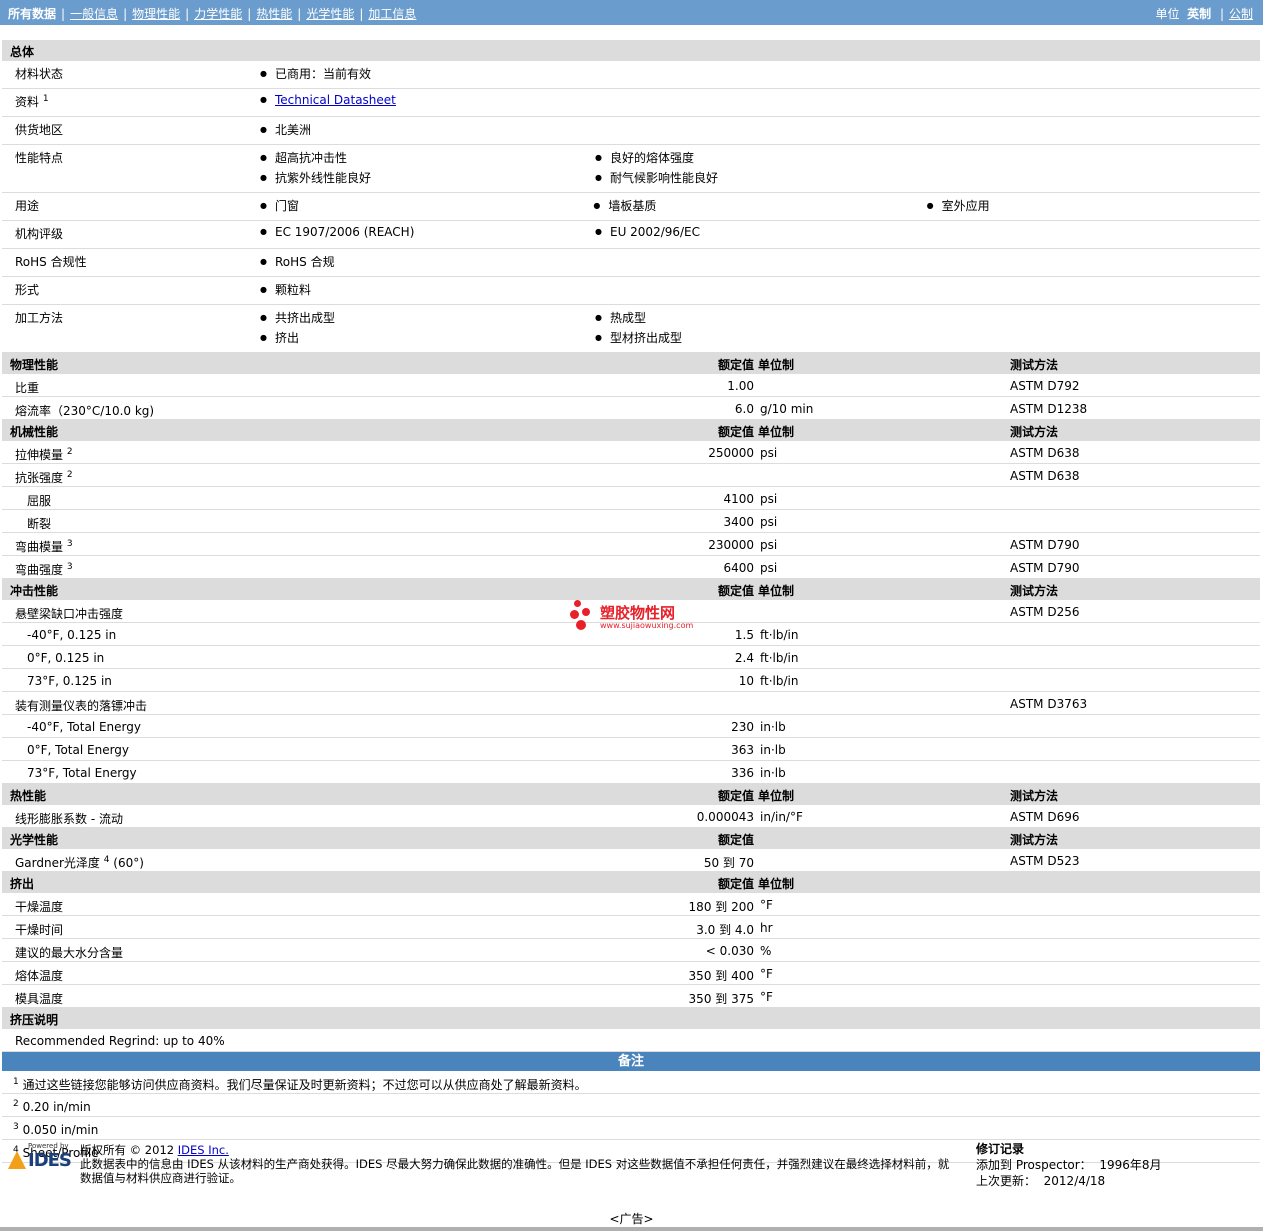 This screenshot has height=1231, width=1263. I want to click on label-text: -40°F, 0.125 in, so click(72, 635).